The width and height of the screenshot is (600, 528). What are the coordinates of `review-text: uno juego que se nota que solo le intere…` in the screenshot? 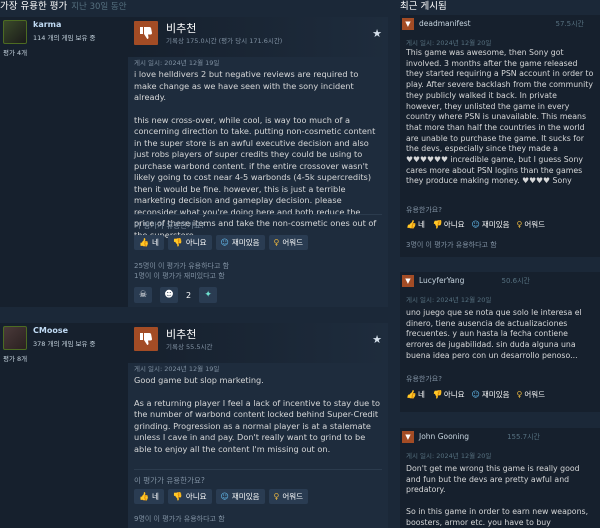 It's located at (494, 334).